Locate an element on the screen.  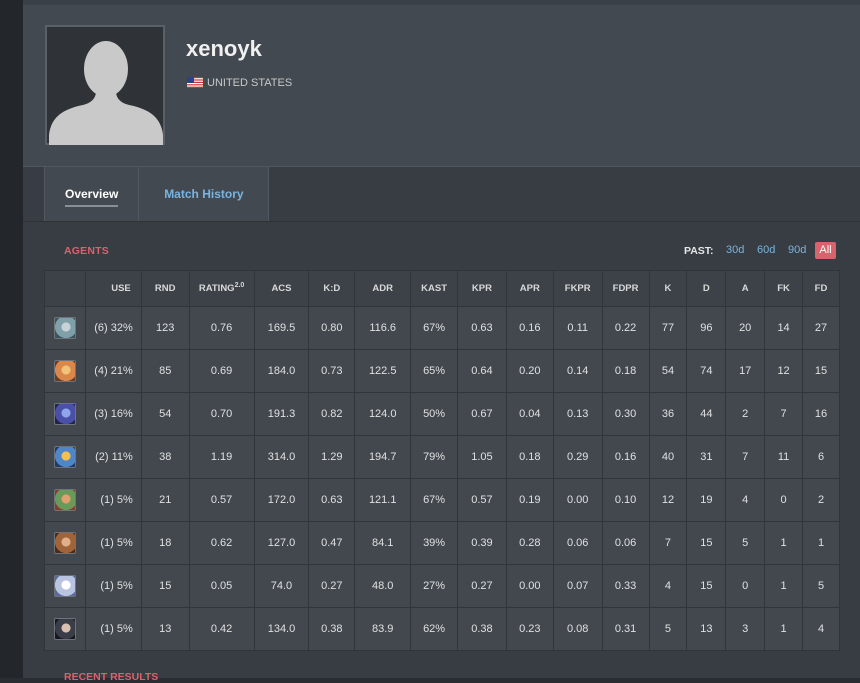
table-cell: (2) 11% is located at coordinates (113, 457).